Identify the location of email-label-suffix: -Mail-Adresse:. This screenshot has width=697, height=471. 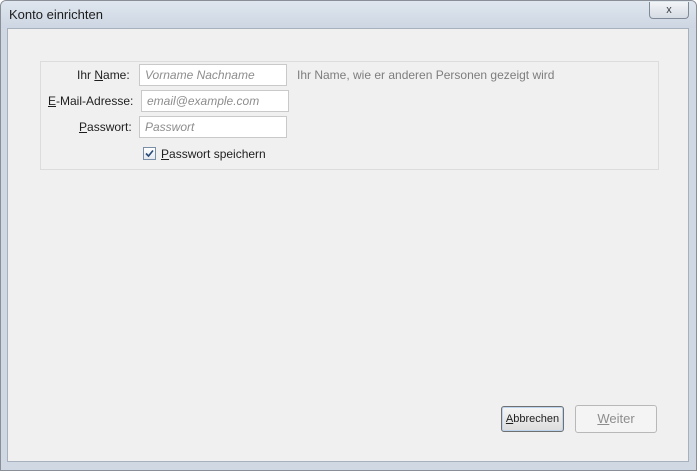
(95, 101).